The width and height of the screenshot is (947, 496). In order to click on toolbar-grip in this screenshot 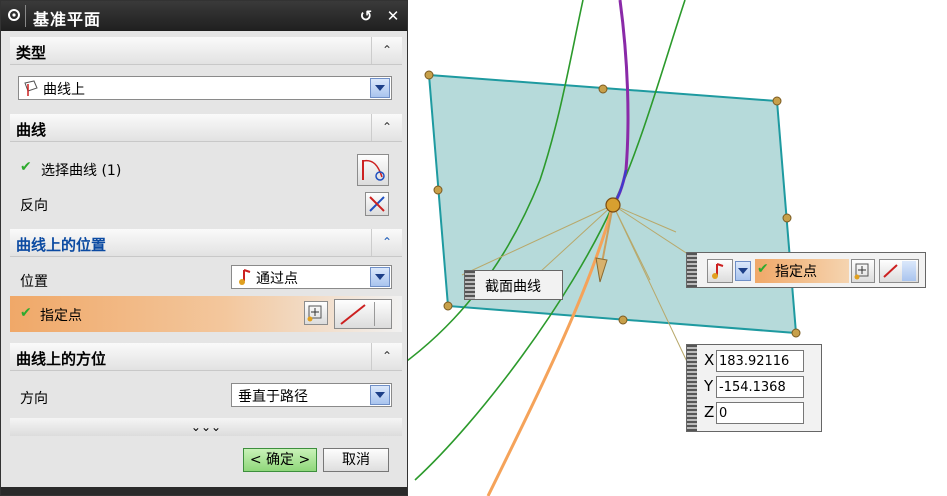, I will do `click(692, 270)`.